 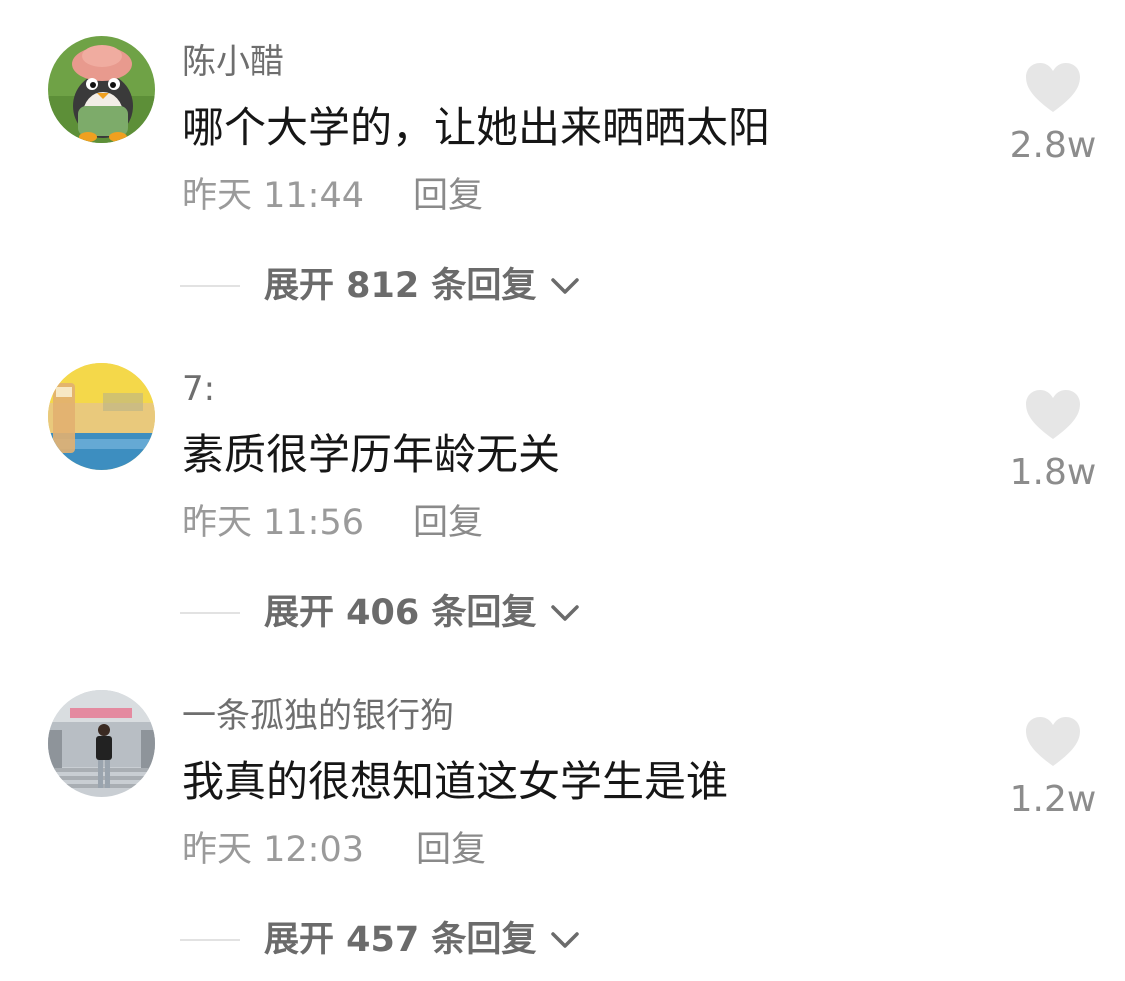 I want to click on like-count: 1.2w, so click(x=1053, y=799).